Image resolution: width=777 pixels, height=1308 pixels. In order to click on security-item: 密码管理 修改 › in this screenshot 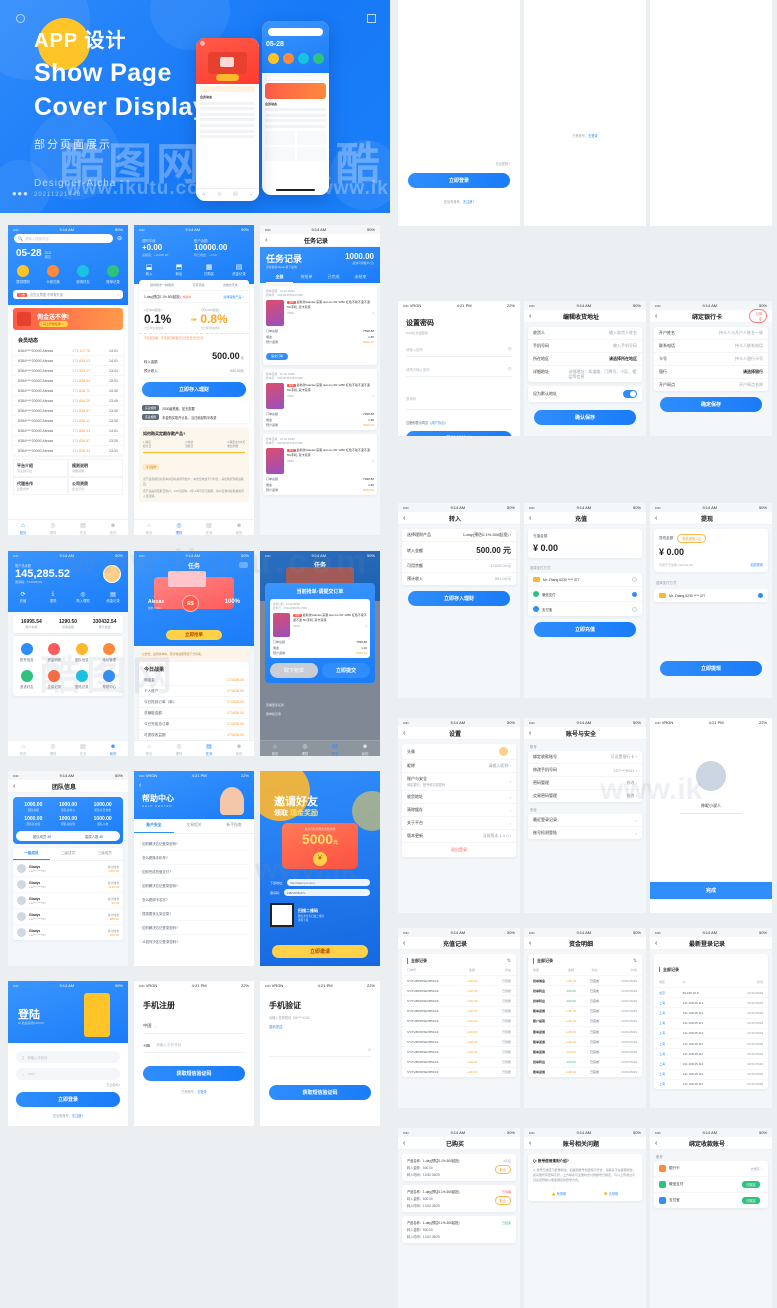, I will do `click(585, 783)`.